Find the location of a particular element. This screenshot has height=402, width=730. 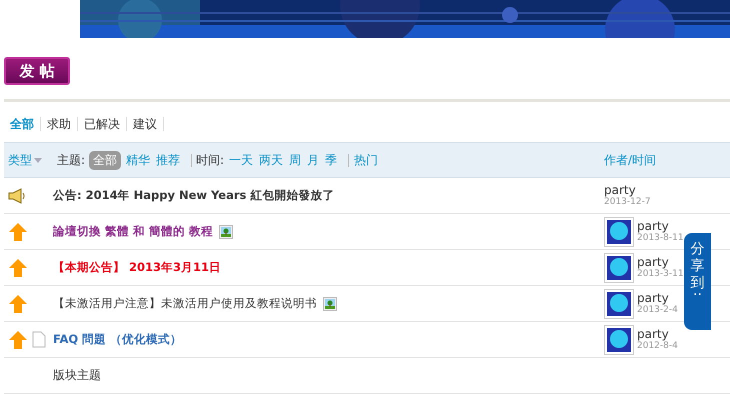

thread-title-link: 公告: 2014年 Happy New Years 紅包開始發放了 is located at coordinates (193, 195).